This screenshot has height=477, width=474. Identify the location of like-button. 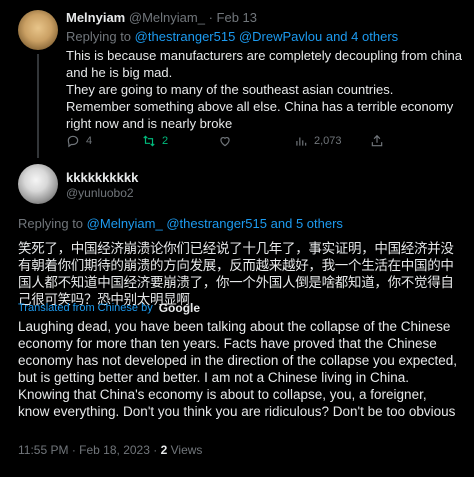
(256, 141).